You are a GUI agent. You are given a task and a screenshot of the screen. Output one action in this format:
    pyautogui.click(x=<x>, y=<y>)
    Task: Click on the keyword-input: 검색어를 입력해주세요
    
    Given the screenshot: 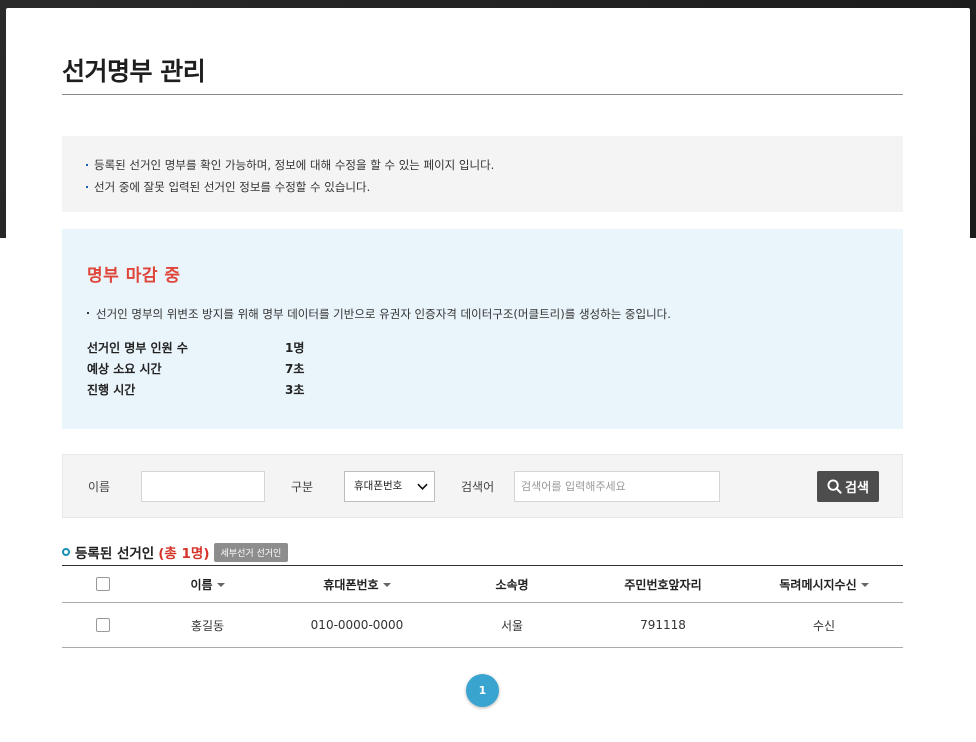 What is the action you would take?
    pyautogui.click(x=617, y=486)
    